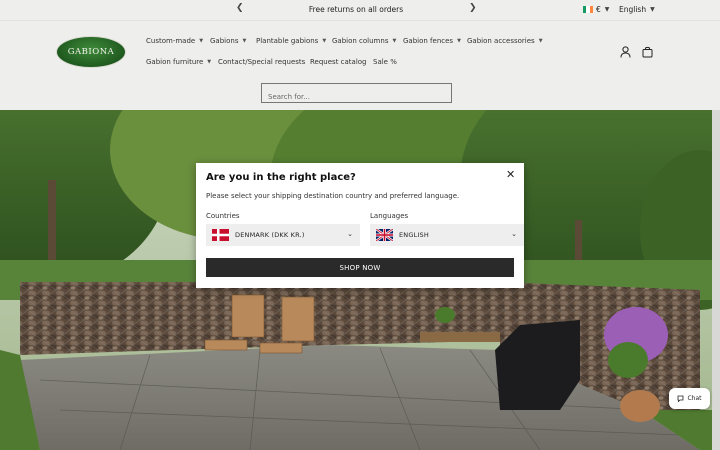 The width and height of the screenshot is (720, 450). What do you see at coordinates (360, 41) in the screenshot?
I see `nav-label: Gabion columns` at bounding box center [360, 41].